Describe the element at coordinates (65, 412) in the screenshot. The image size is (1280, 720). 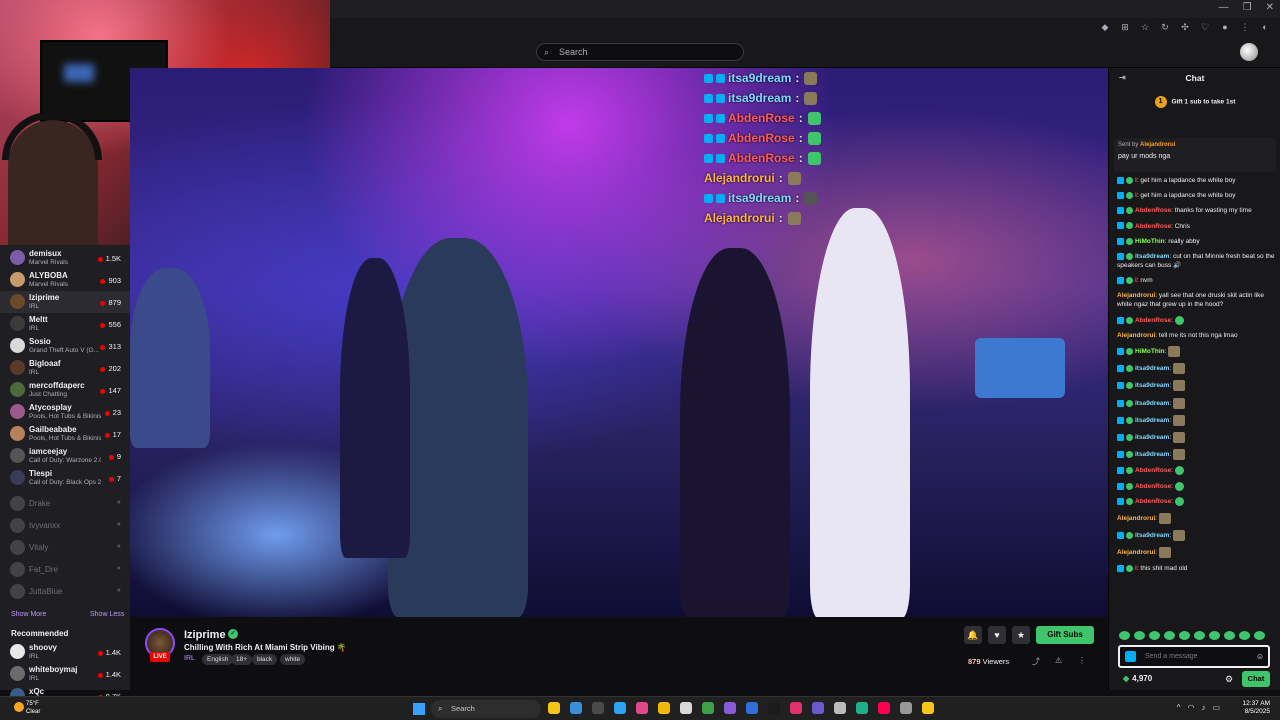
I see `sidebar-channel-atycosplay: Atycosplay Pools, Hot Tubs & Bikinis 23` at that location.